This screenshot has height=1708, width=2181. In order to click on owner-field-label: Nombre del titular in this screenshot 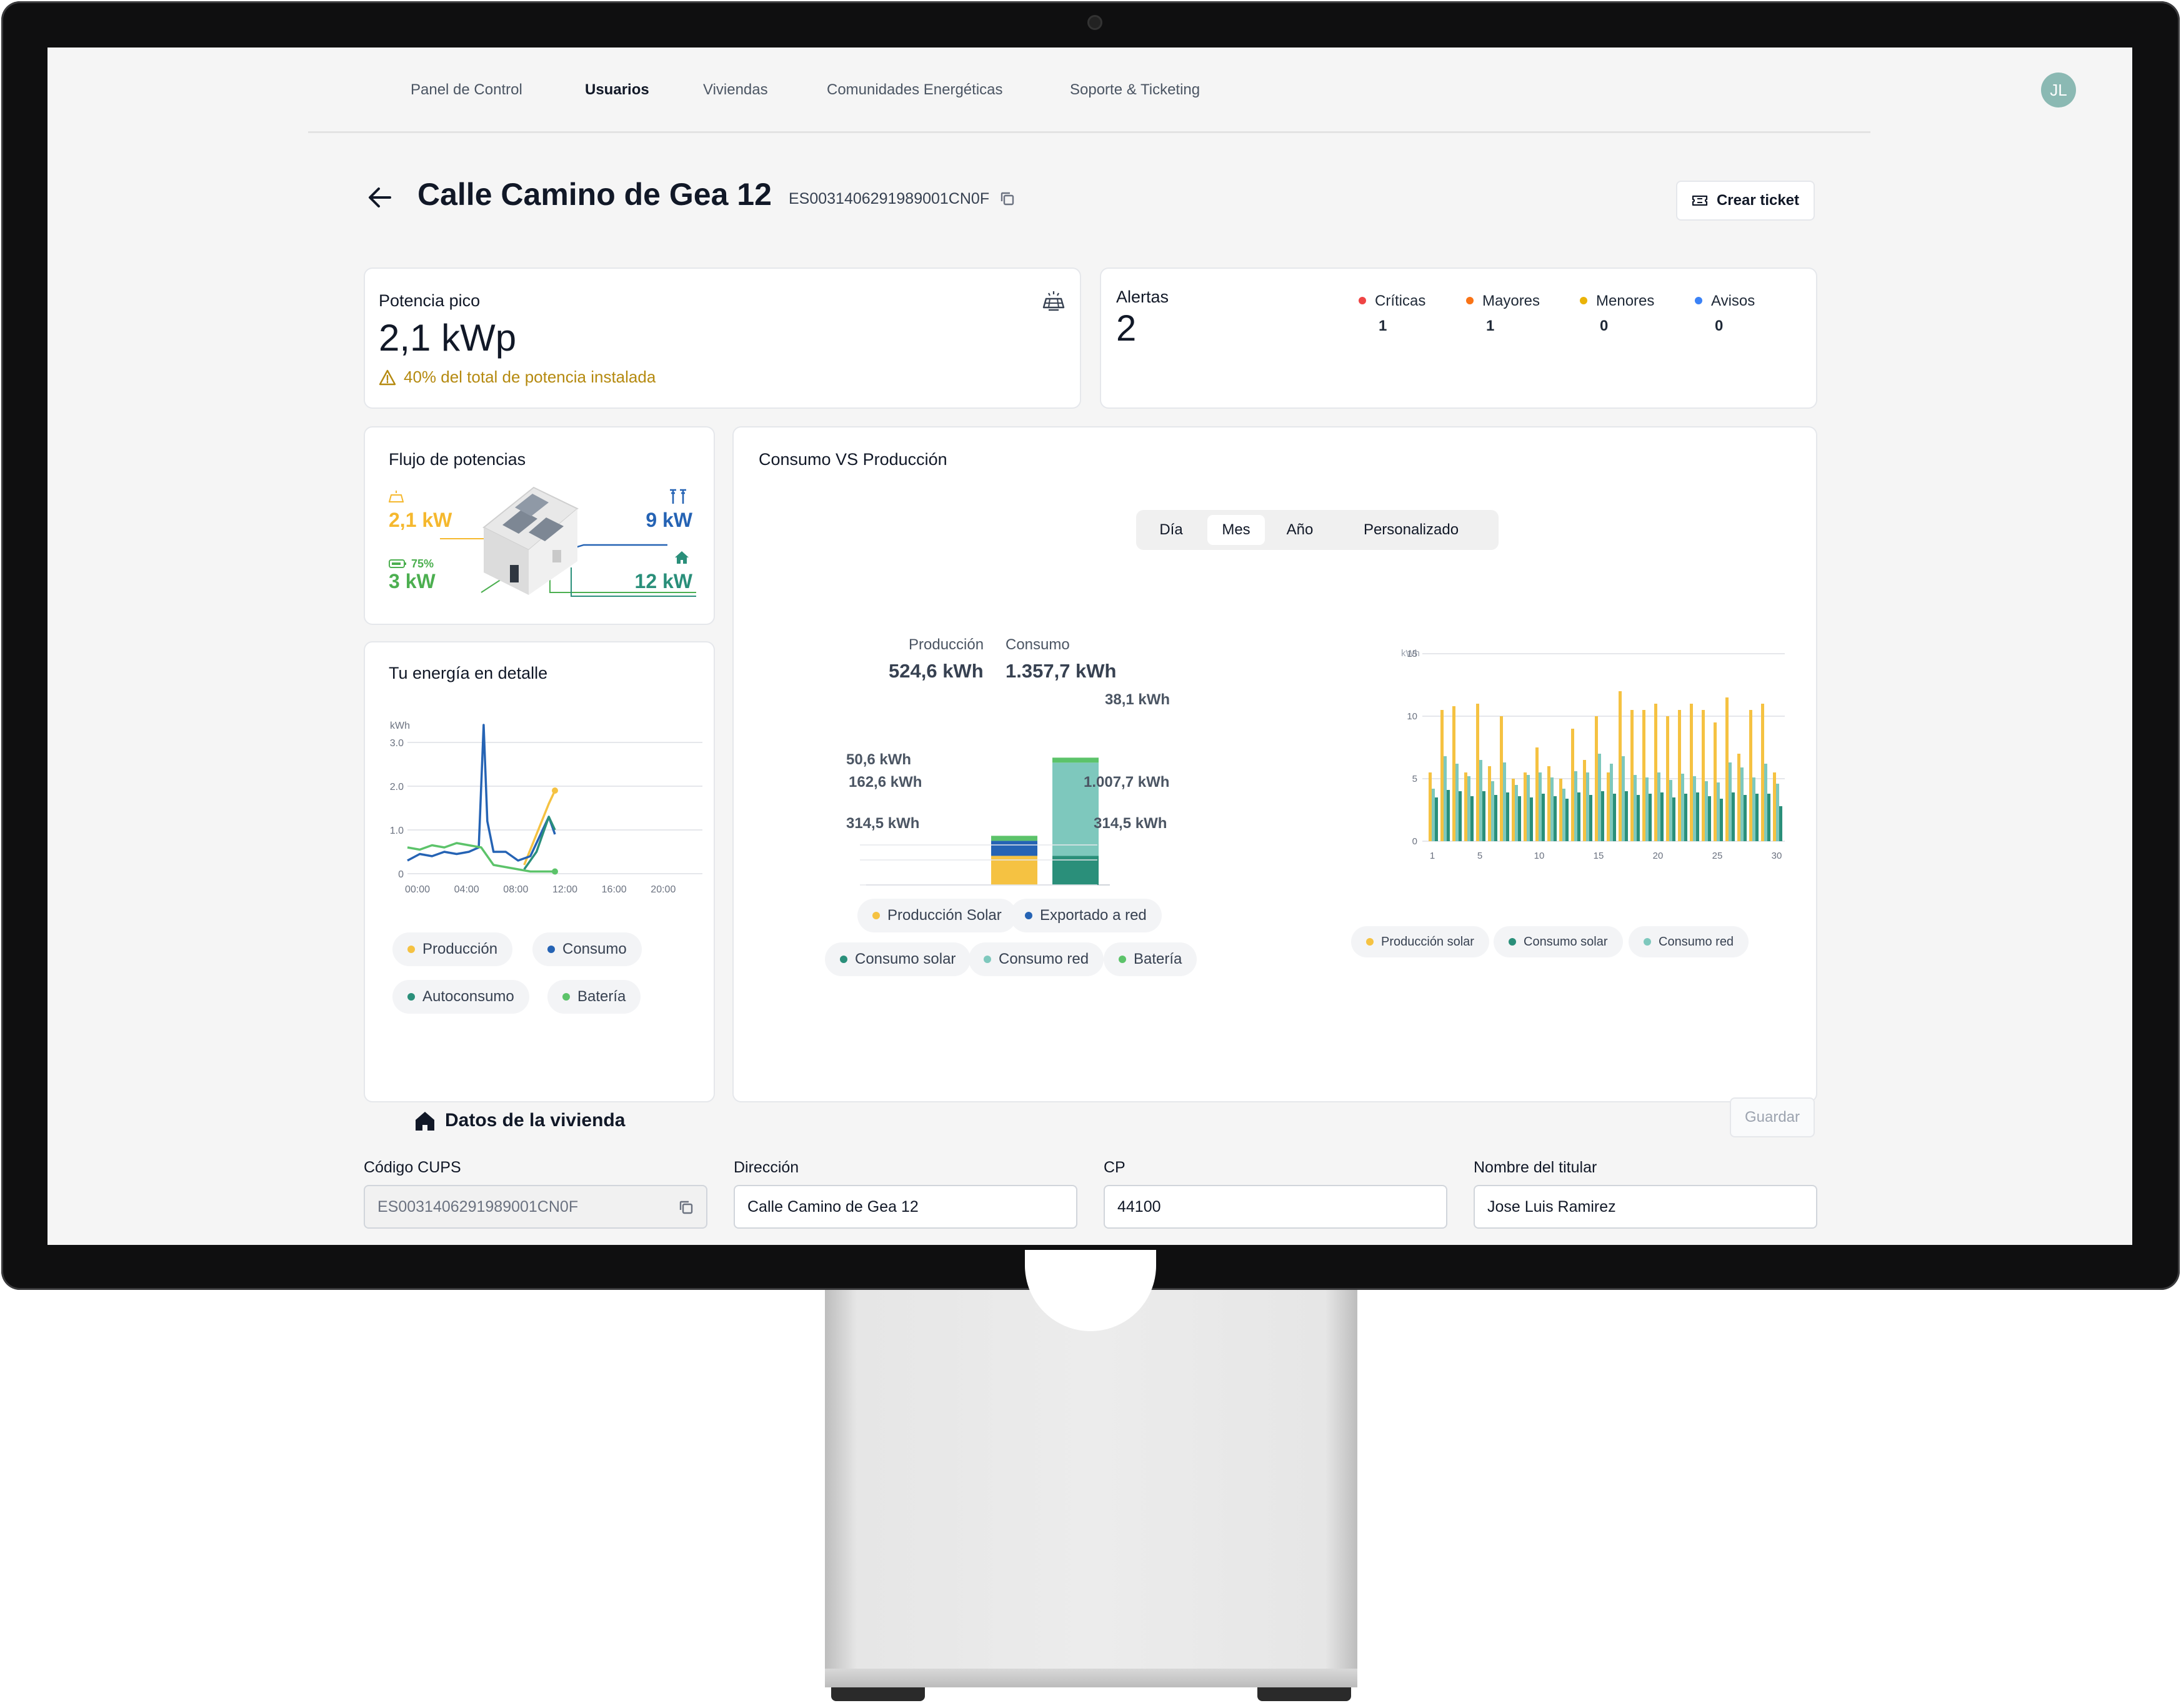, I will do `click(1536, 1167)`.